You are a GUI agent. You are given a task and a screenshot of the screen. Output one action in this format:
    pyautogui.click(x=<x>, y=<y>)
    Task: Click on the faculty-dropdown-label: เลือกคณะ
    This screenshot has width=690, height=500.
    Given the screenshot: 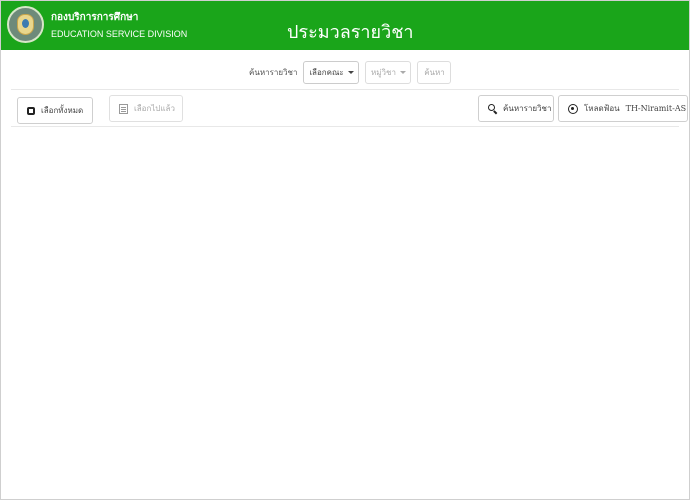 What is the action you would take?
    pyautogui.click(x=326, y=72)
    